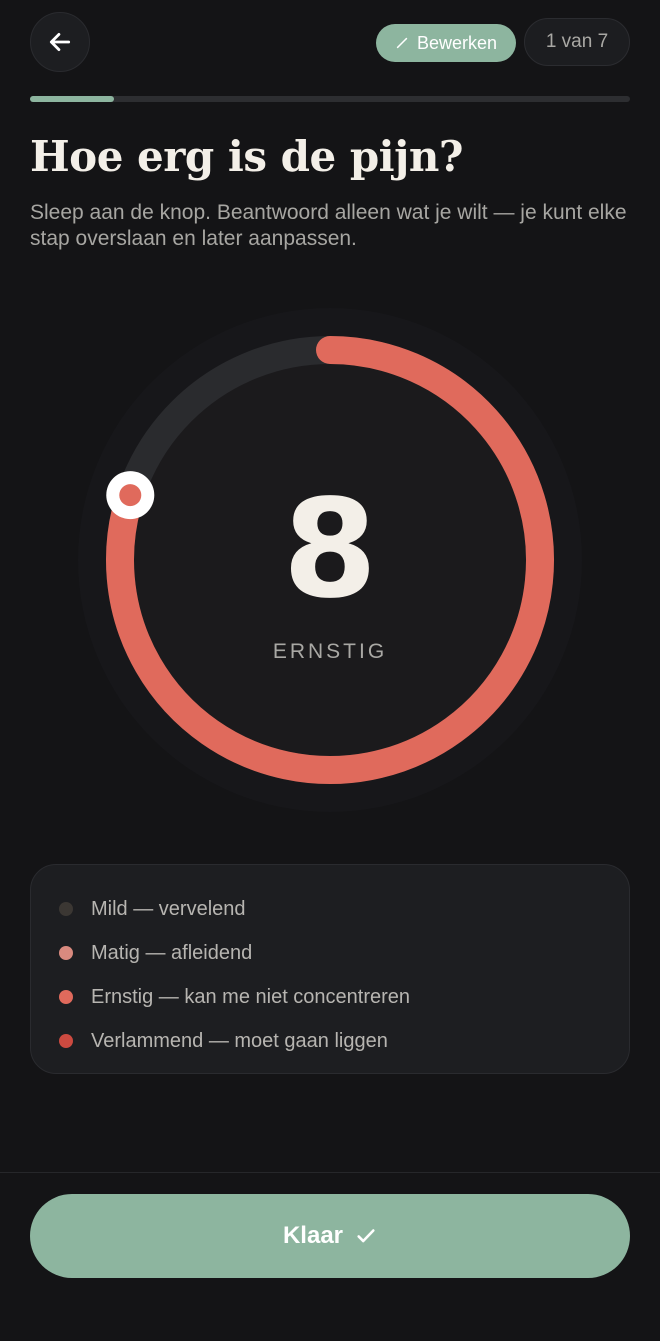 This screenshot has width=660, height=1341. I want to click on dial-knob, so click(130, 495).